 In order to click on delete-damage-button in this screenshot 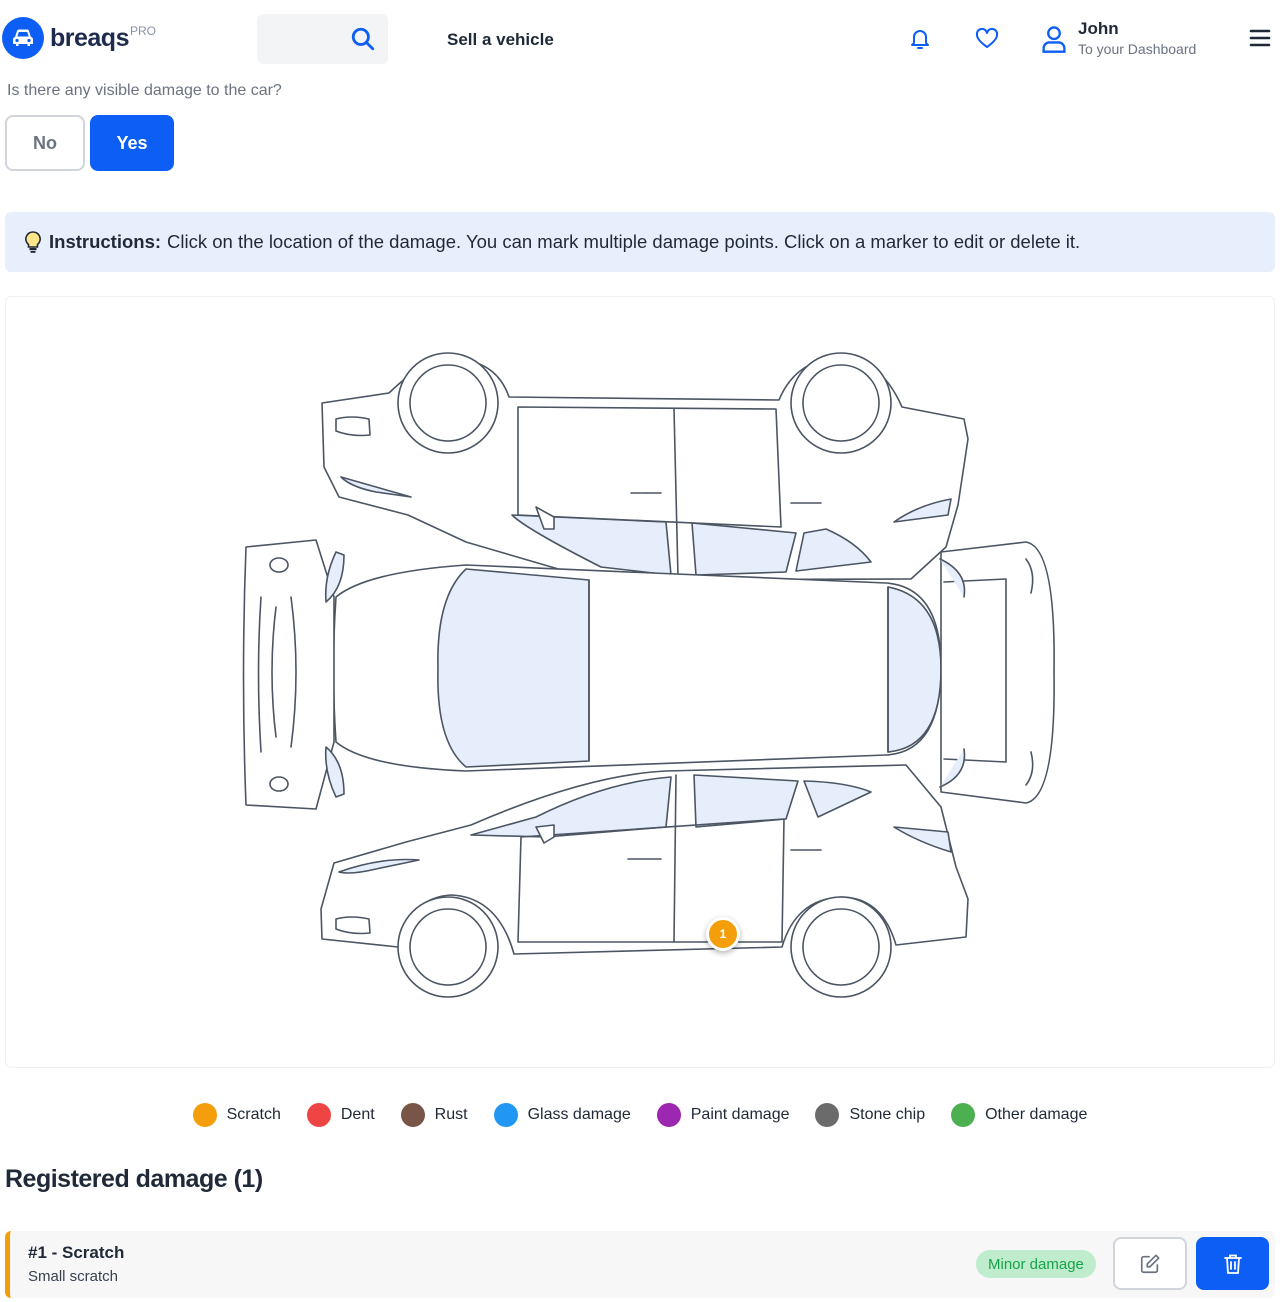, I will do `click(1232, 1263)`.